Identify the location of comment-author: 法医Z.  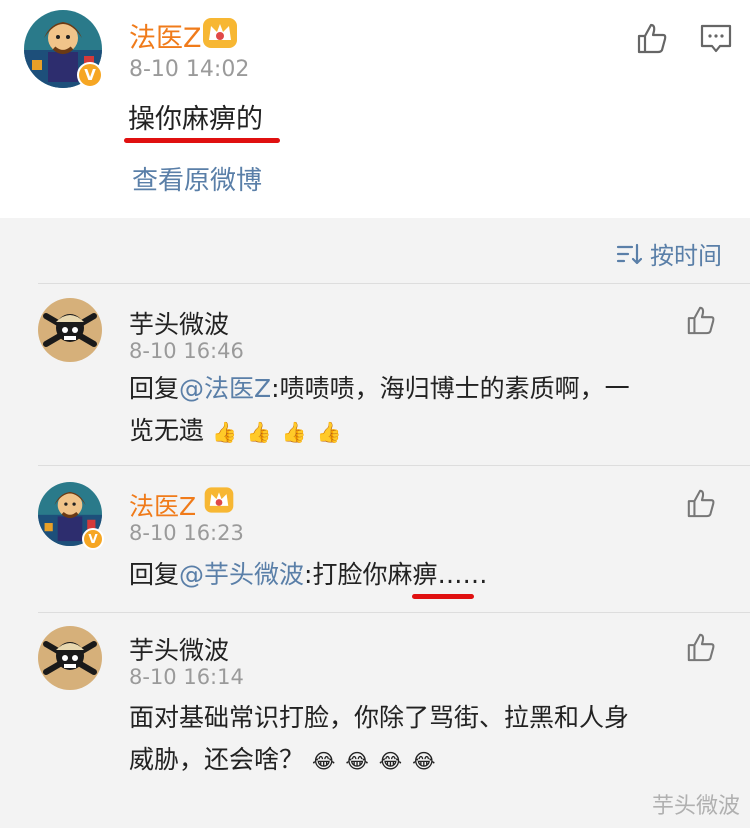
(162, 505).